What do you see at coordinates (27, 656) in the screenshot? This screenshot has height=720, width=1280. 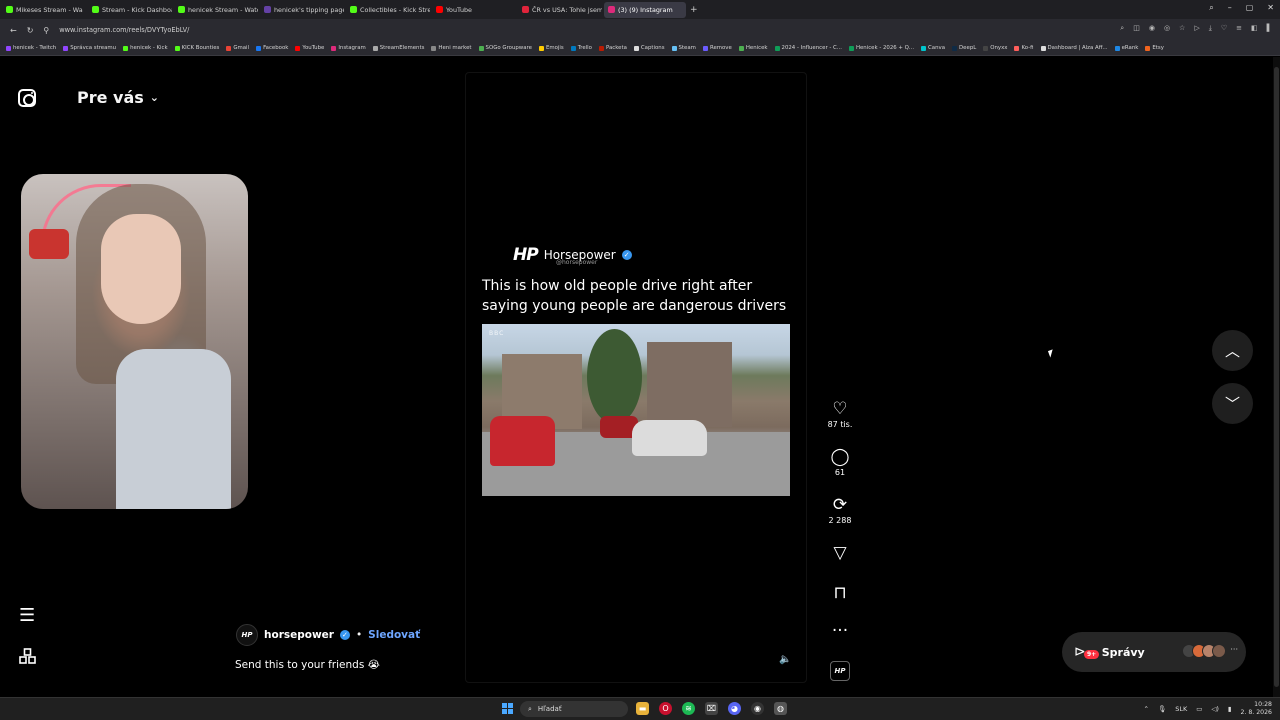 I see `also-from-meta-icon` at bounding box center [27, 656].